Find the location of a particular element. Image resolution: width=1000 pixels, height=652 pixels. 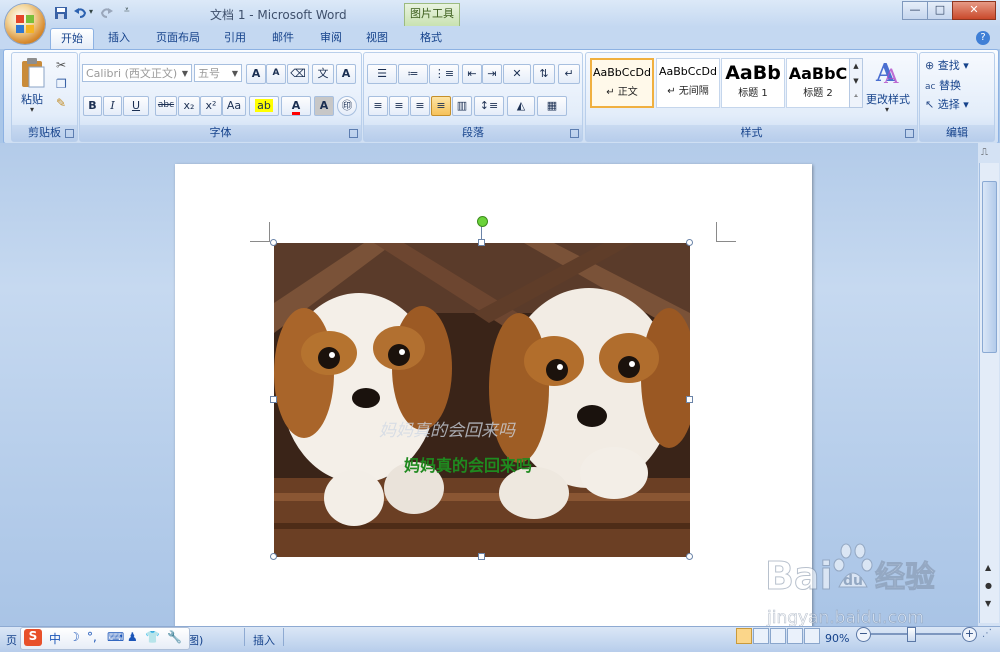

zoom-slider is located at coordinates (916, 634).